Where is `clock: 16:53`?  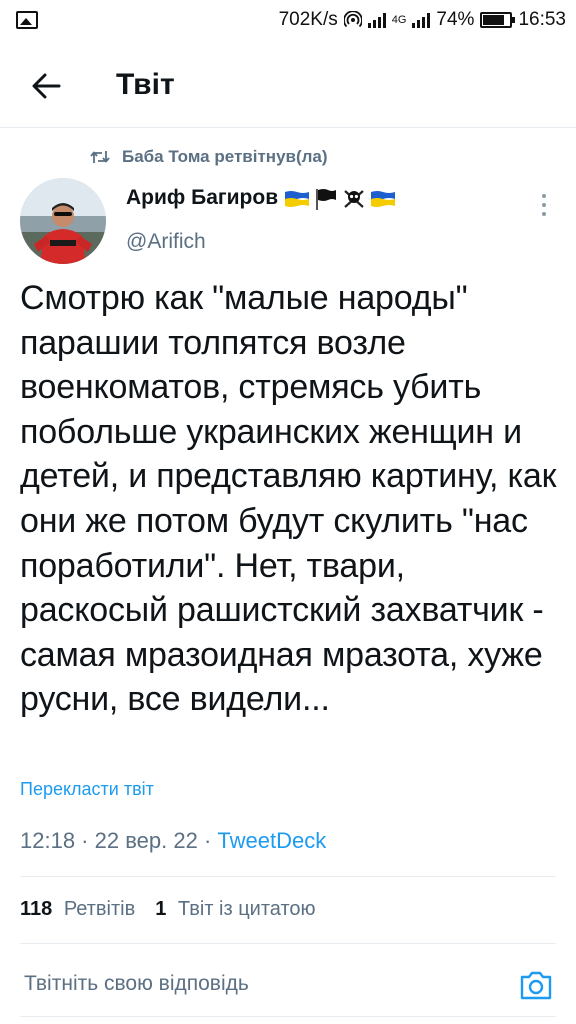
clock: 16:53 is located at coordinates (542, 19).